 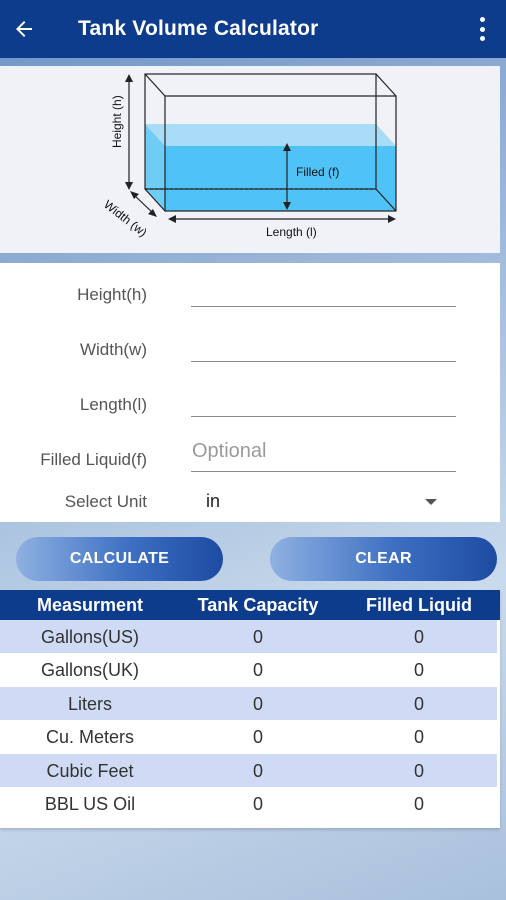 I want to click on length-label-text: Length(l), so click(x=113, y=404).